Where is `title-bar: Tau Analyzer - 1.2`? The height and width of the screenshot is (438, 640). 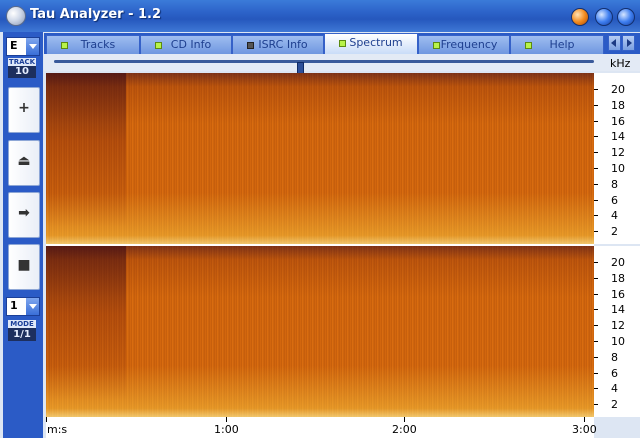
title-bar: Tau Analyzer - 1.2 is located at coordinates (320, 16).